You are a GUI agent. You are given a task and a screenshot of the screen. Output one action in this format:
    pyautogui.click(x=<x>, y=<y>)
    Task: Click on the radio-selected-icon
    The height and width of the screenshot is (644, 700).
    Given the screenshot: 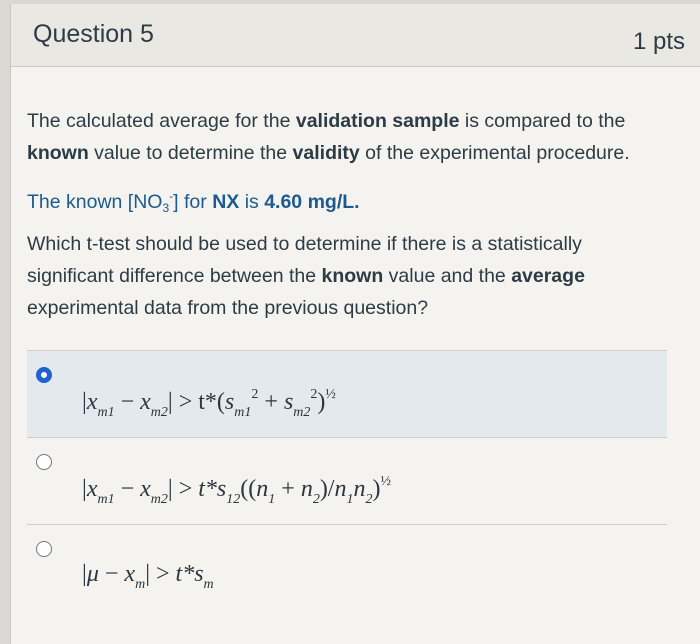 What is the action you would take?
    pyautogui.click(x=44, y=375)
    